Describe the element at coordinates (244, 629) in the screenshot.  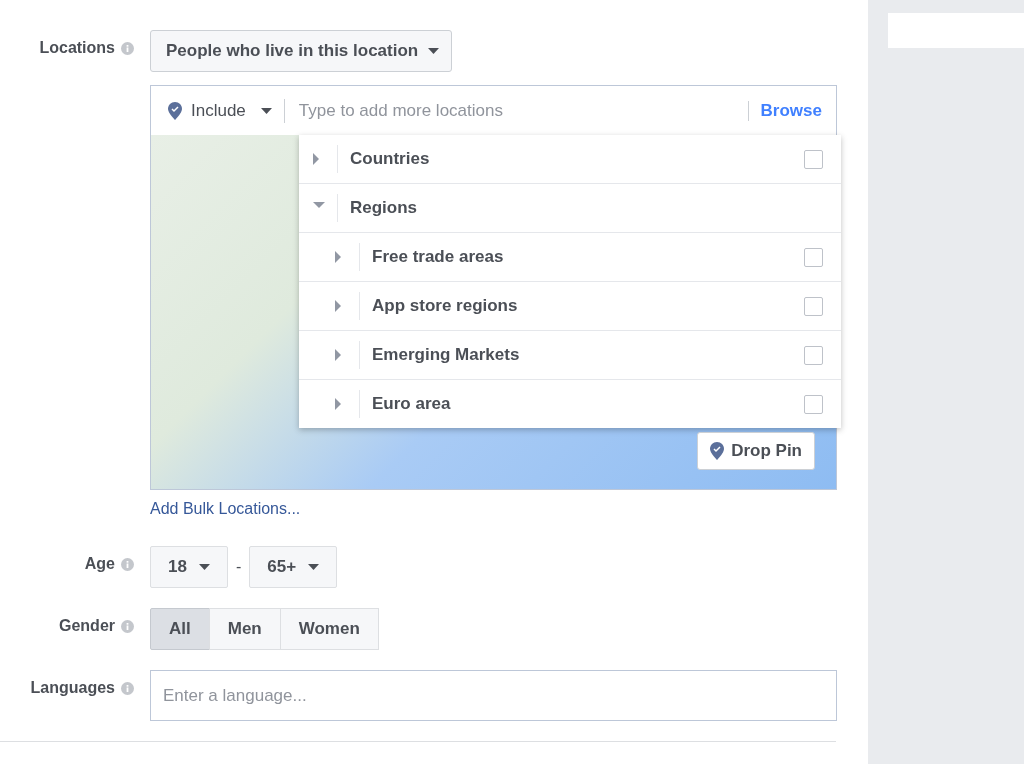
I see `gender-option: Men` at that location.